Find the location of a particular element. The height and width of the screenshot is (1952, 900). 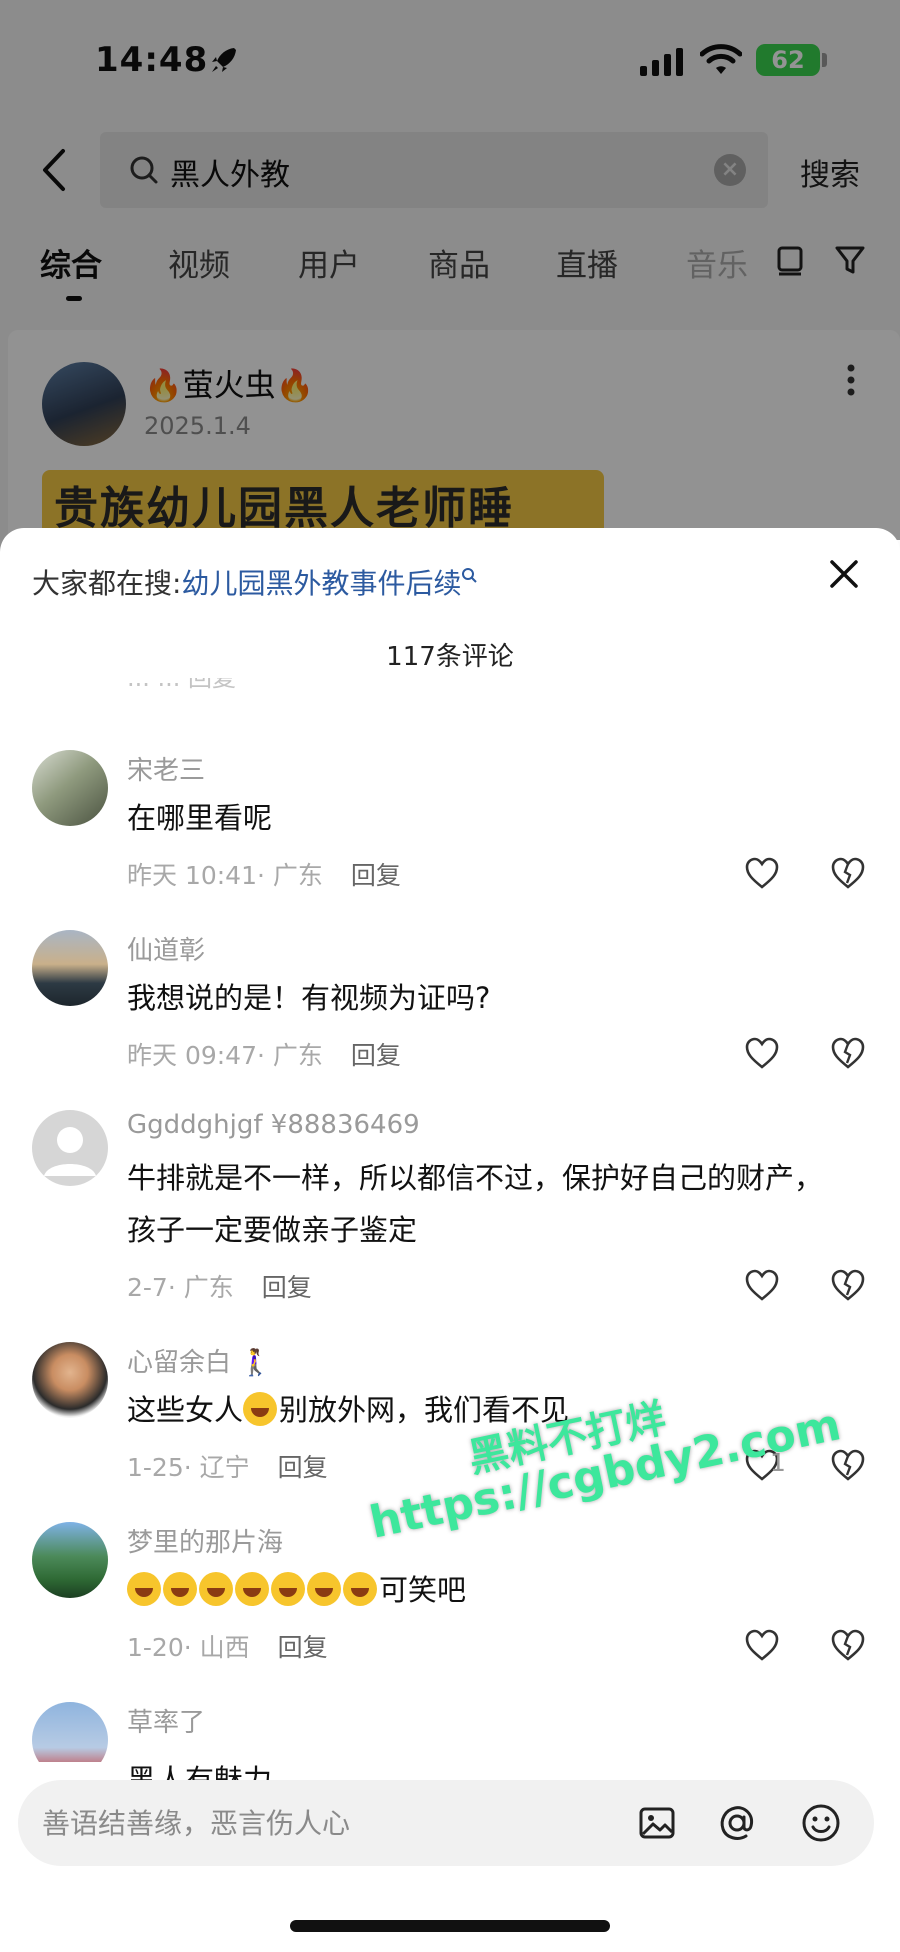

comment-time: 1-25 is located at coordinates (155, 1467).